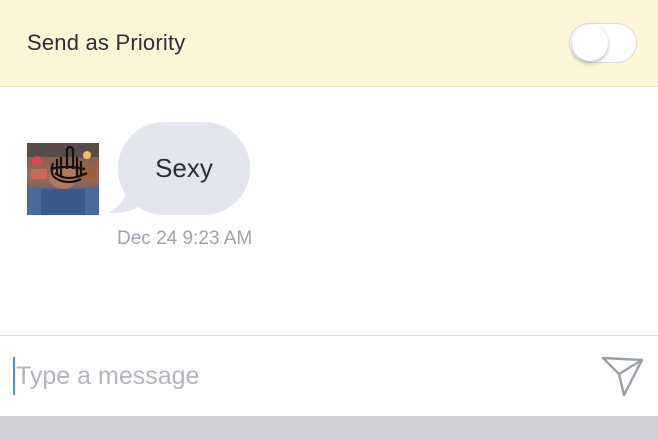 The height and width of the screenshot is (440, 658). What do you see at coordinates (296, 376) in the screenshot?
I see `message-input` at bounding box center [296, 376].